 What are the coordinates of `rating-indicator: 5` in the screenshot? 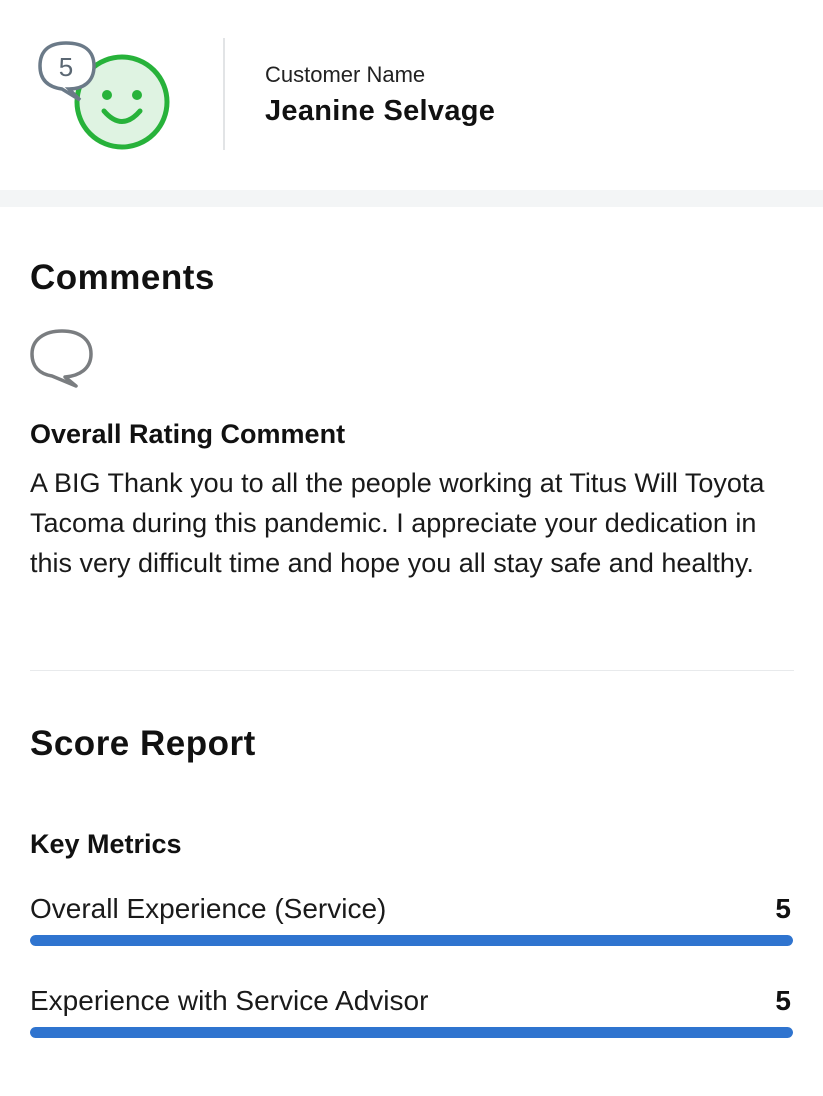 It's located at (106, 97).